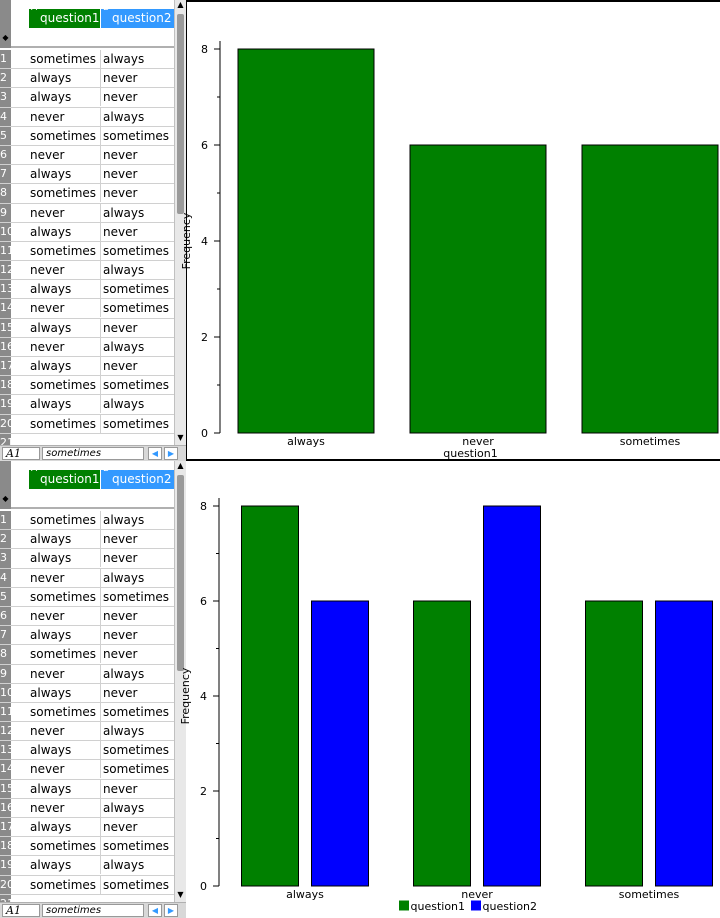  What do you see at coordinates (7, 692) in the screenshot?
I see `row-number: 10` at bounding box center [7, 692].